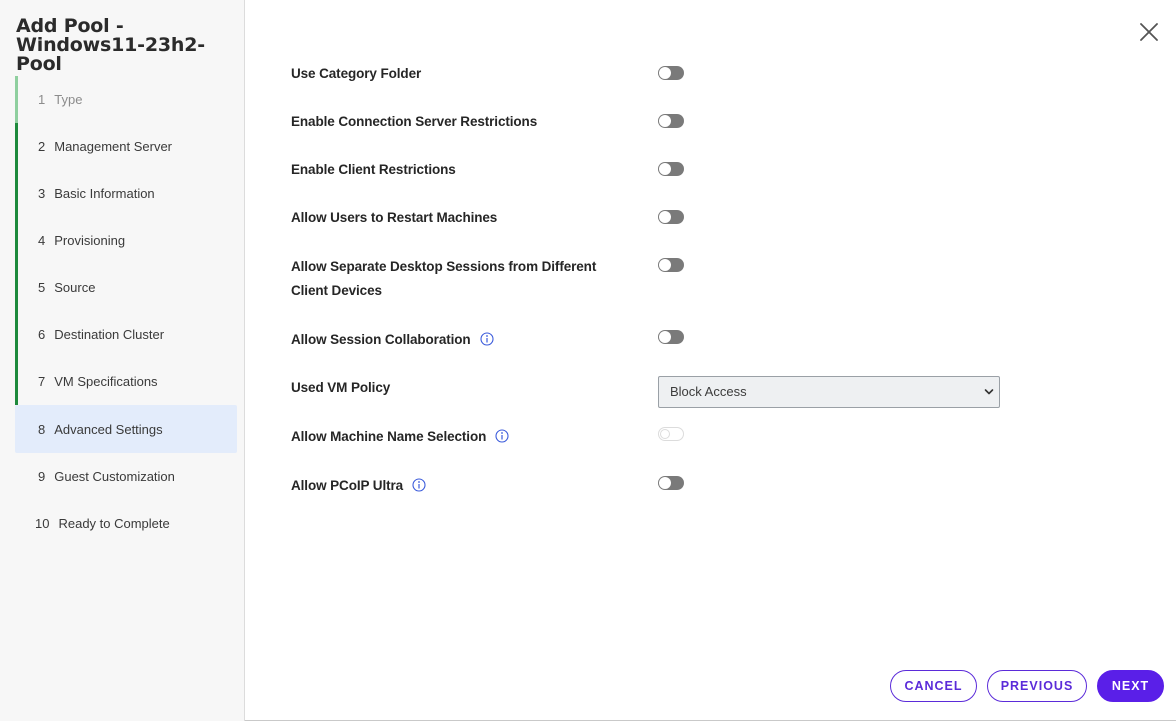 The width and height of the screenshot is (1176, 721). I want to click on setting-label: Allow PCoIP Ultra, so click(456, 486).